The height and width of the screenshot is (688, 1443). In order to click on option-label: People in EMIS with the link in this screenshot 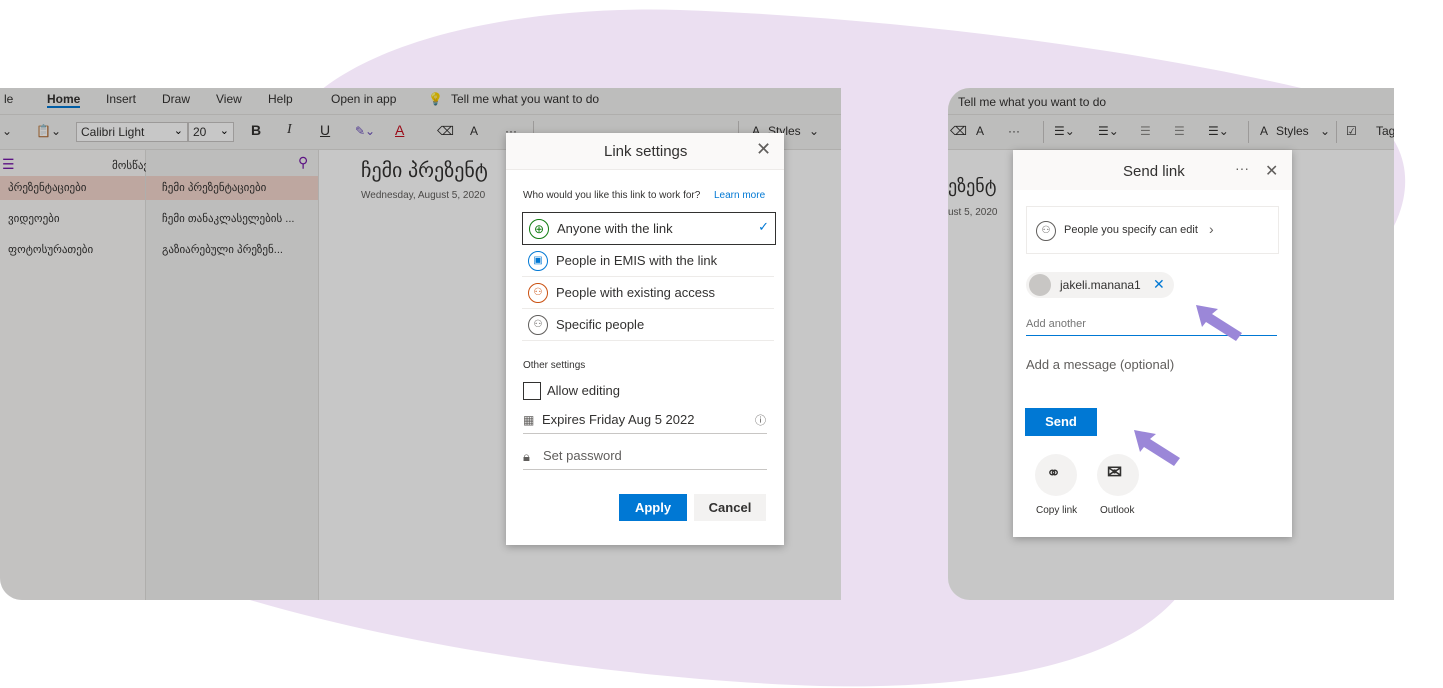, I will do `click(637, 260)`.